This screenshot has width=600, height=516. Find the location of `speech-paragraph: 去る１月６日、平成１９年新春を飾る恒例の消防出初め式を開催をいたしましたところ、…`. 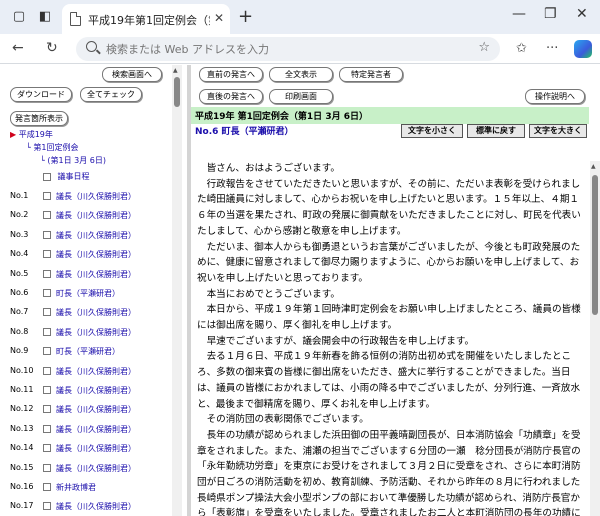

speech-paragraph: 去る１月６日、平成１９年新春を飾る恒例の消防出初め式を開催をいたしましたところ、… is located at coordinates (389, 380).